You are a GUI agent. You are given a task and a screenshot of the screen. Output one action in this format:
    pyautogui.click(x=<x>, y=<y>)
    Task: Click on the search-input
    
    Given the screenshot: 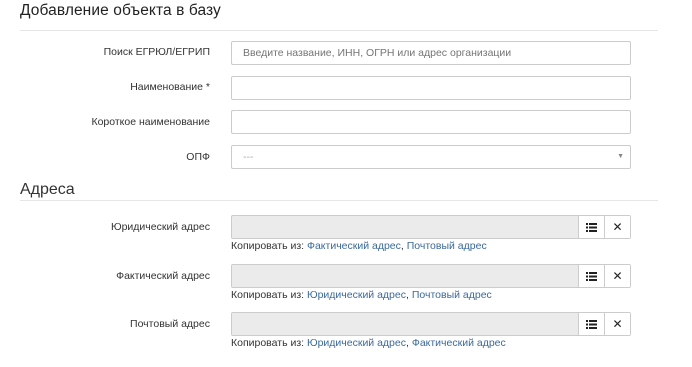 What is the action you would take?
    pyautogui.click(x=431, y=53)
    